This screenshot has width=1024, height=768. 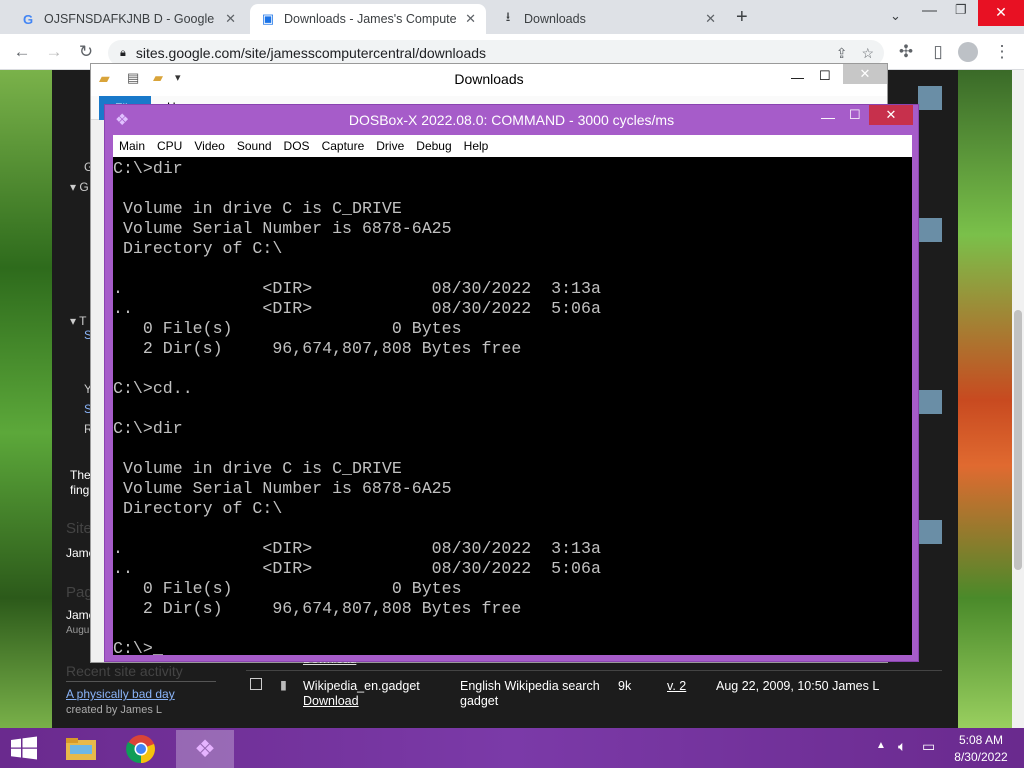 What do you see at coordinates (489, 80) in the screenshot?
I see `explorer-titlebar: ▰ ▤ ▰ ▾ Downloads — ☐ ✕` at bounding box center [489, 80].